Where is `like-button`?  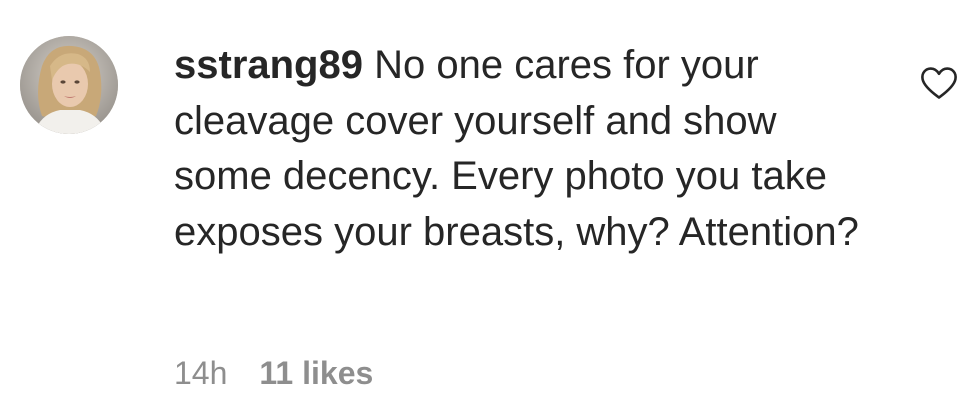 like-button is located at coordinates (939, 83).